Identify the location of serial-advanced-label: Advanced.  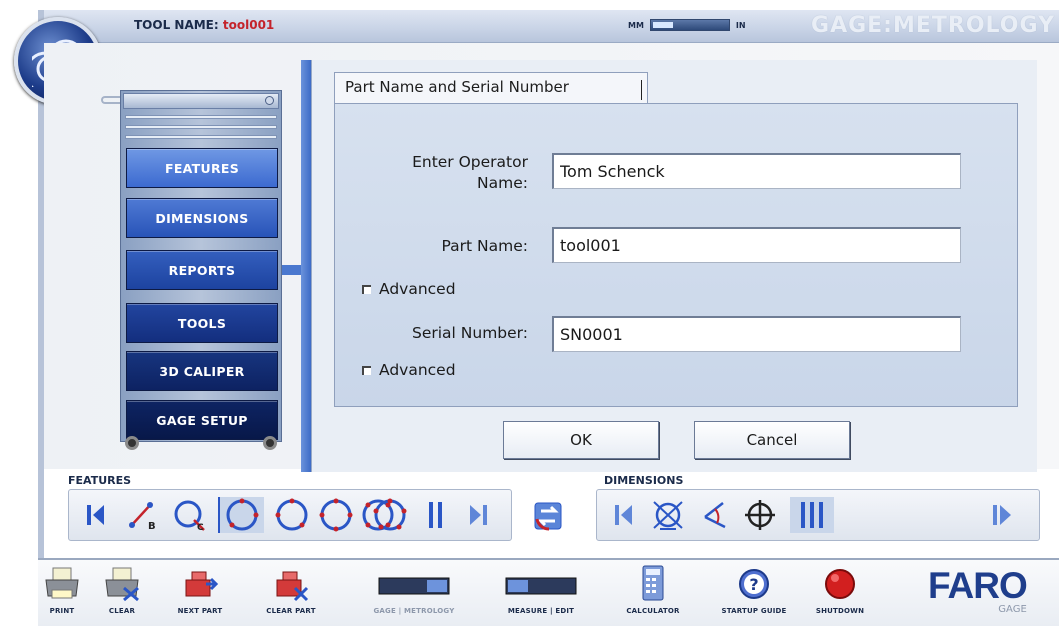
(417, 370).